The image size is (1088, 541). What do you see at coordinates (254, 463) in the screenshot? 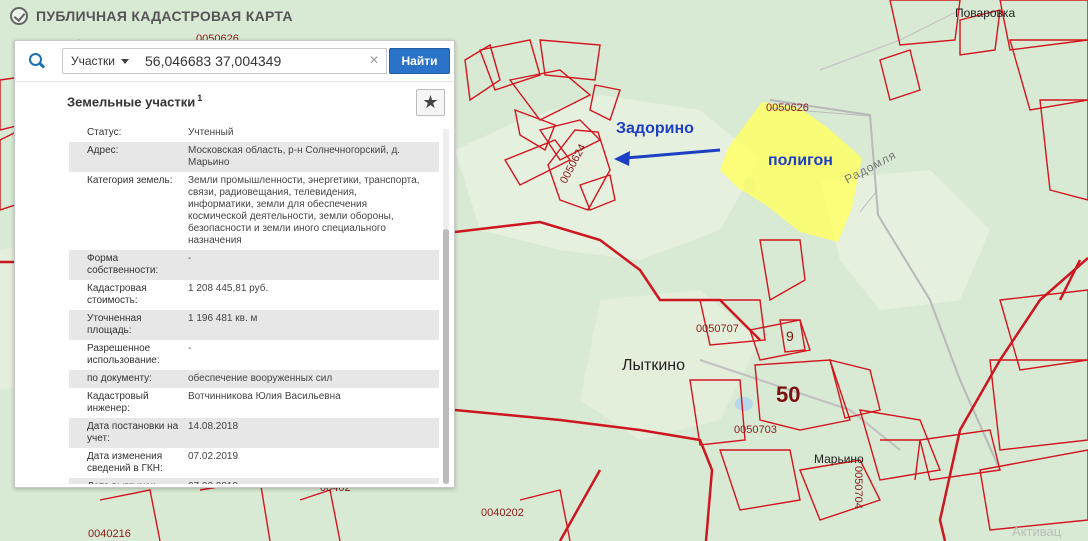
I see `attribute-row: Дата изменения сведений в ГКН: 07.02.2019` at bounding box center [254, 463].